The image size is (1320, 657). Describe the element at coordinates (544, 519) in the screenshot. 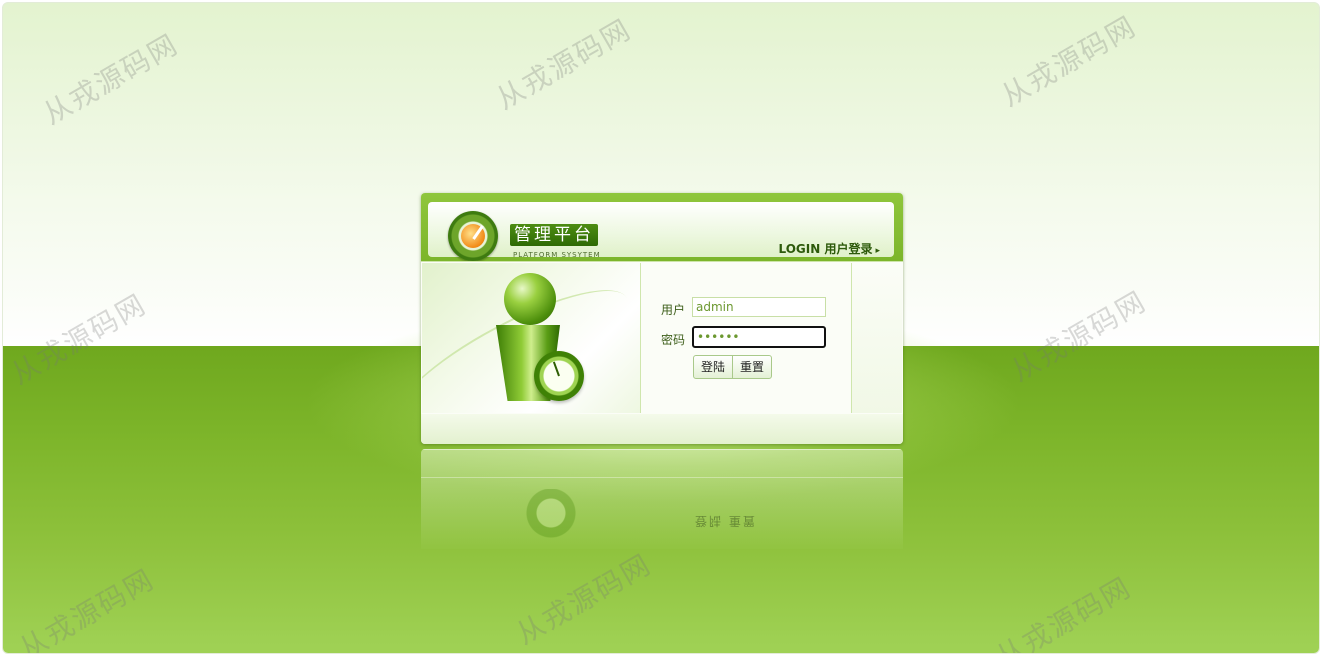

I see `reflection-figure` at that location.